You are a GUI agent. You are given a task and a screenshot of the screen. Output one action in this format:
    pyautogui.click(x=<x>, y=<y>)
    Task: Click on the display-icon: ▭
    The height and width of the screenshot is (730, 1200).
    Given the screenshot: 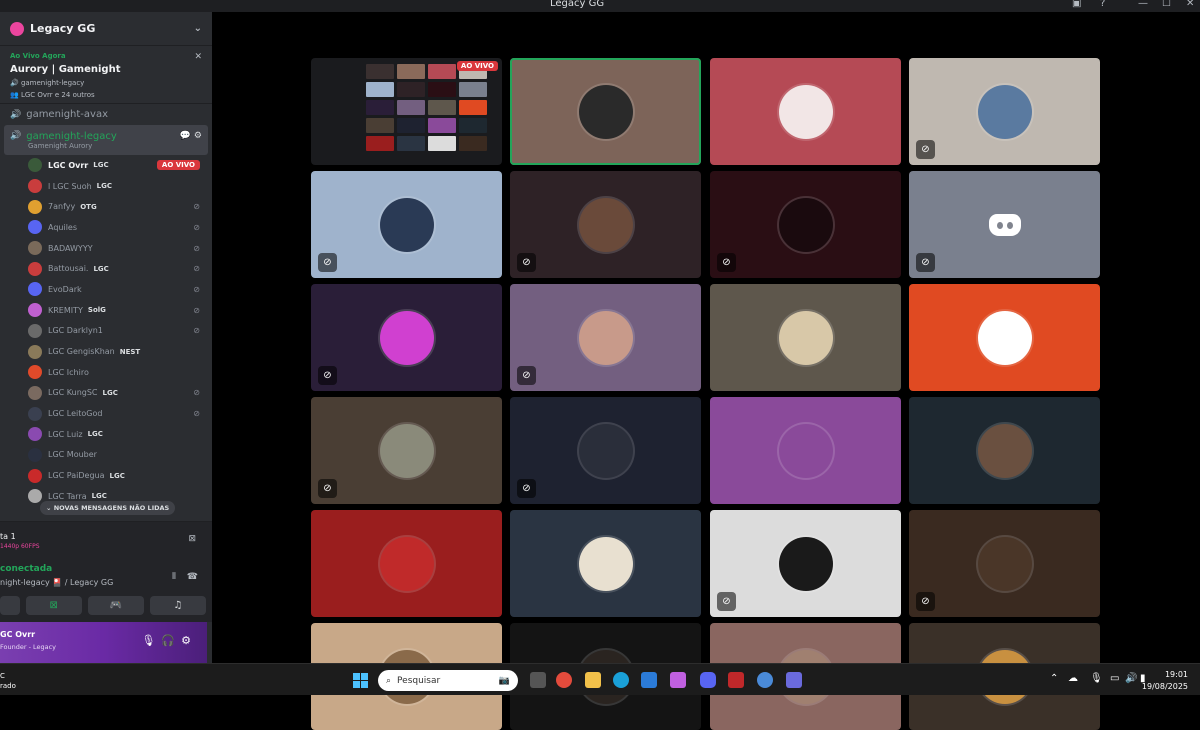 What is the action you would take?
    pyautogui.click(x=1114, y=678)
    